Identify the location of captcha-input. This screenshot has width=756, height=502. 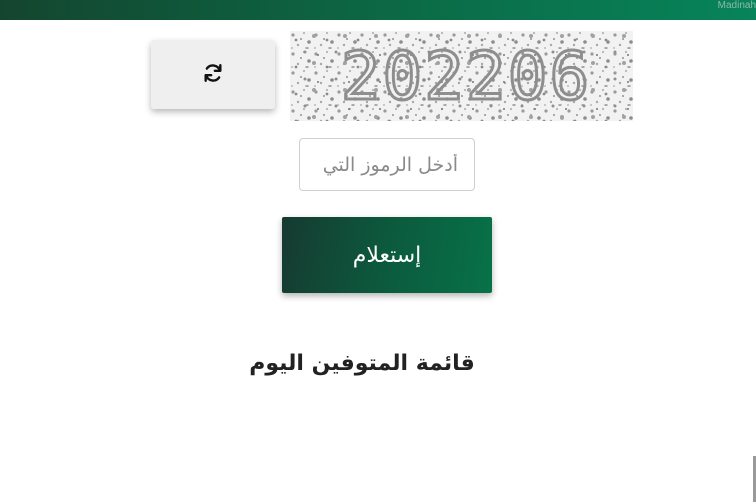
(387, 164).